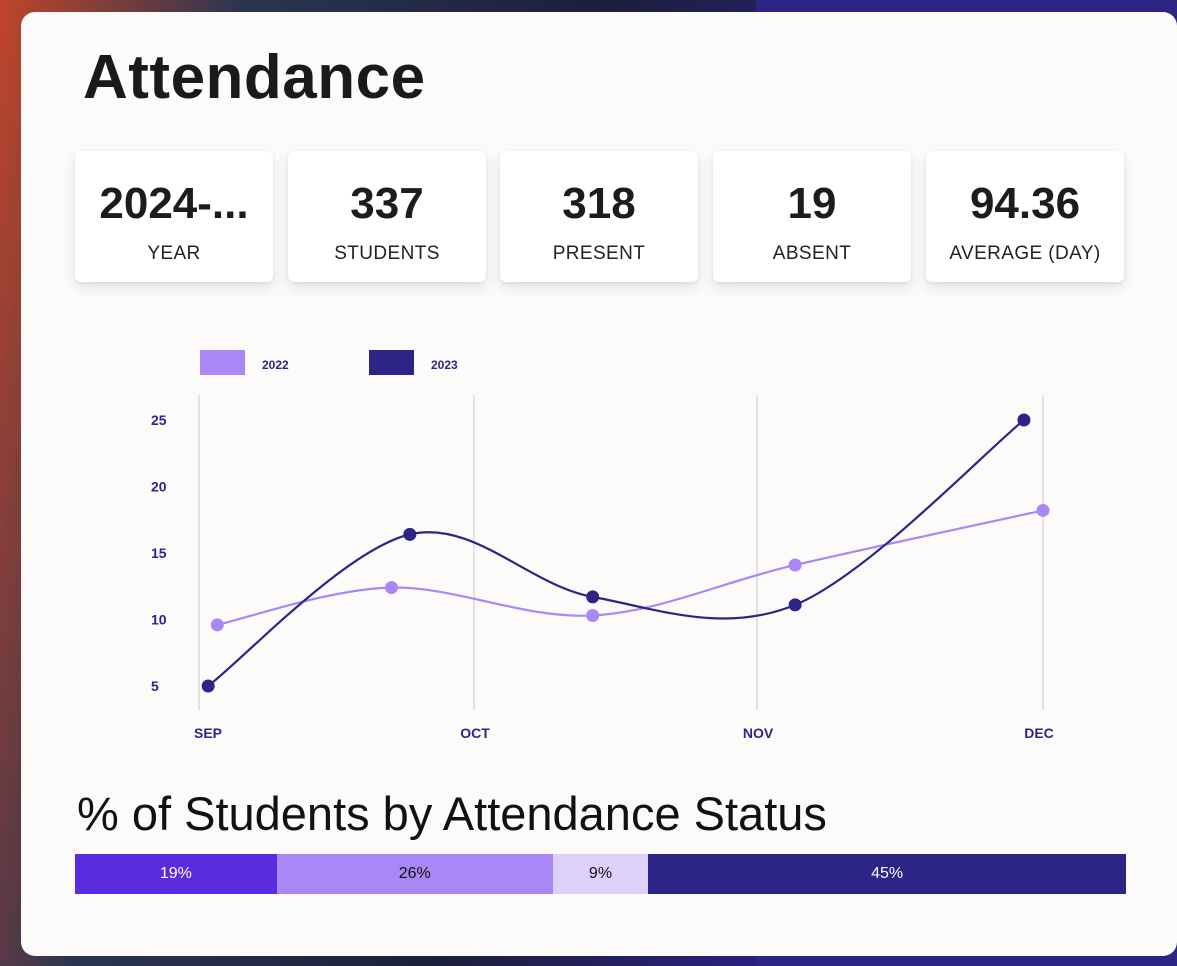 This screenshot has width=1177, height=966. Describe the element at coordinates (1039, 733) in the screenshot. I see `x-tick-label: DEC` at that location.